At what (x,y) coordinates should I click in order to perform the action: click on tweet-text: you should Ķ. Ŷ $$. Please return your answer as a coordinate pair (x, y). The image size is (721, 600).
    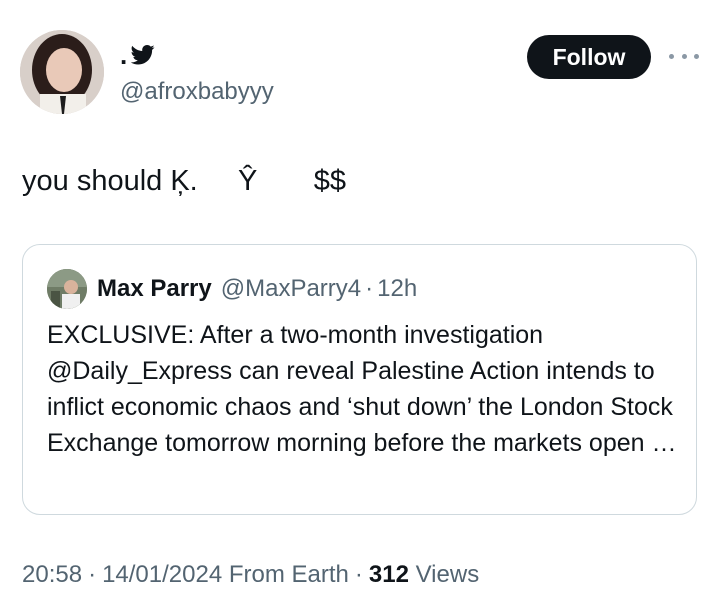
    Looking at the image, I should click on (184, 181).